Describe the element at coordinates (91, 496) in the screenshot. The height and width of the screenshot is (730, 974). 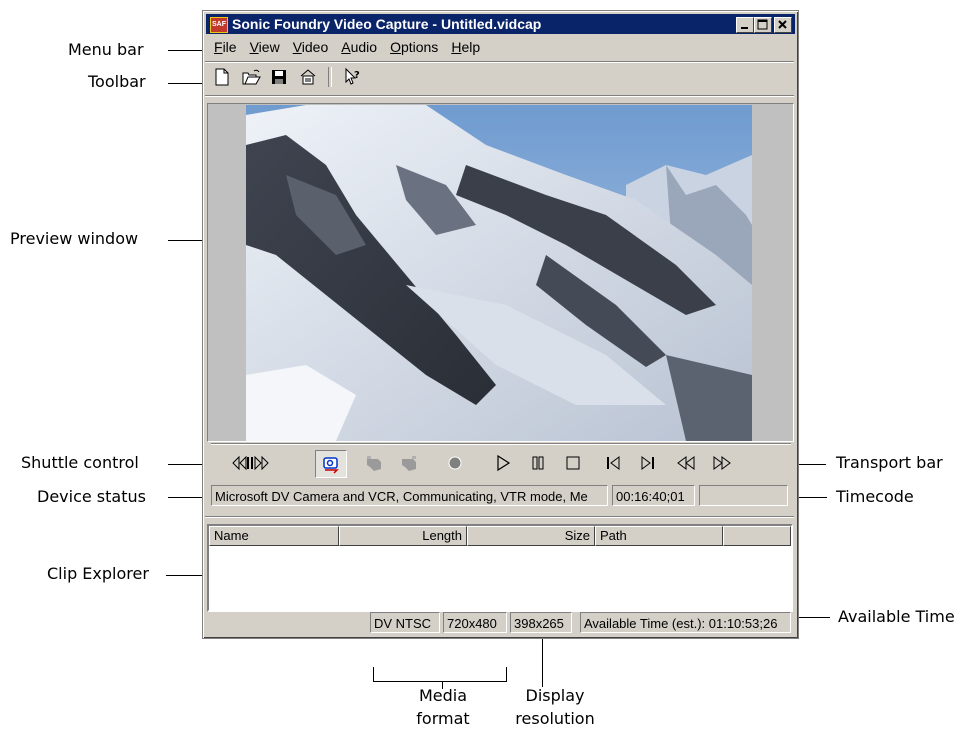
I see `annotation-device-status: Device status` at that location.